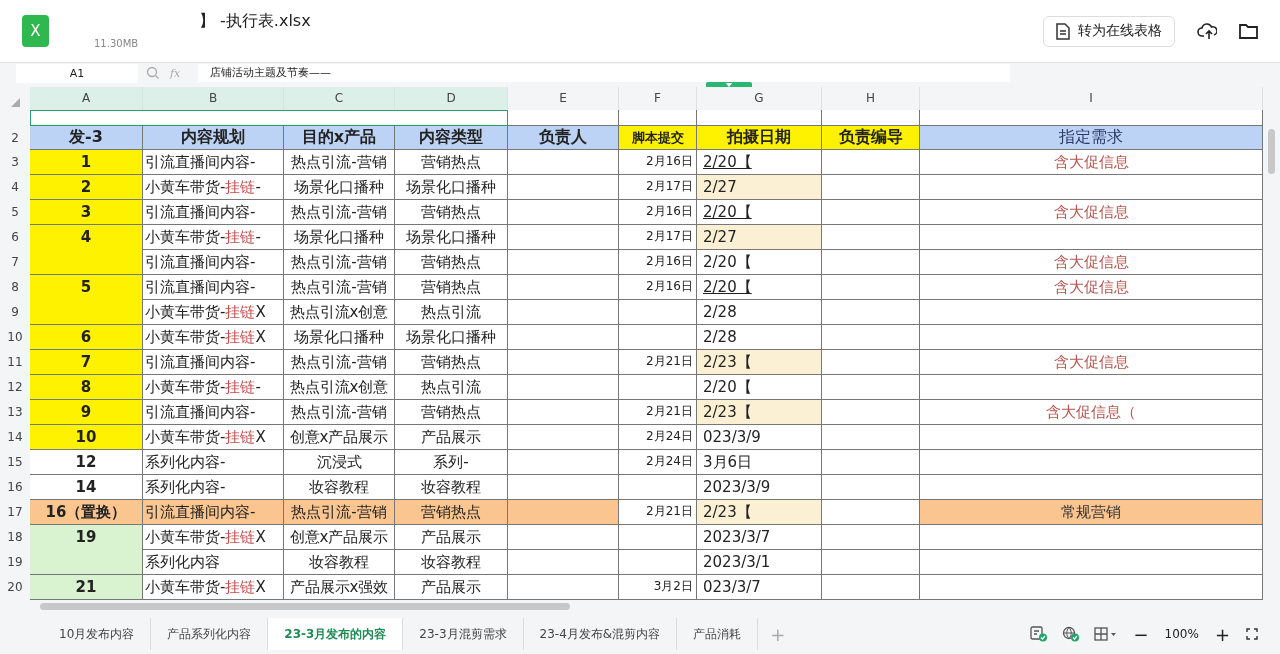 This screenshot has width=1280, height=654. Describe the element at coordinates (339, 437) in the screenshot. I see `table-cell: 创意x产品展示` at that location.